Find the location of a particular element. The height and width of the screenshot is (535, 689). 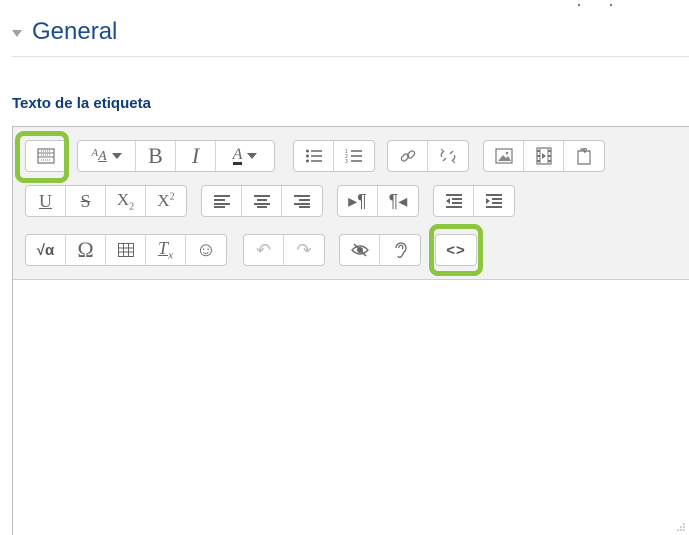

toolbar-group-links is located at coordinates (428, 156).